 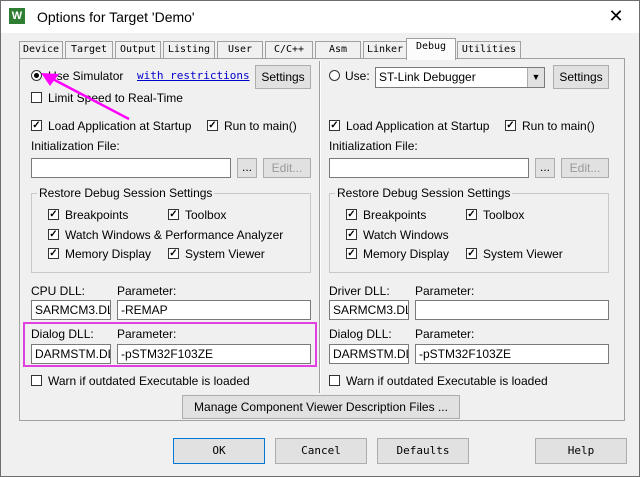 I want to click on run-to-main-checkbox-left: ✓, so click(x=212, y=125).